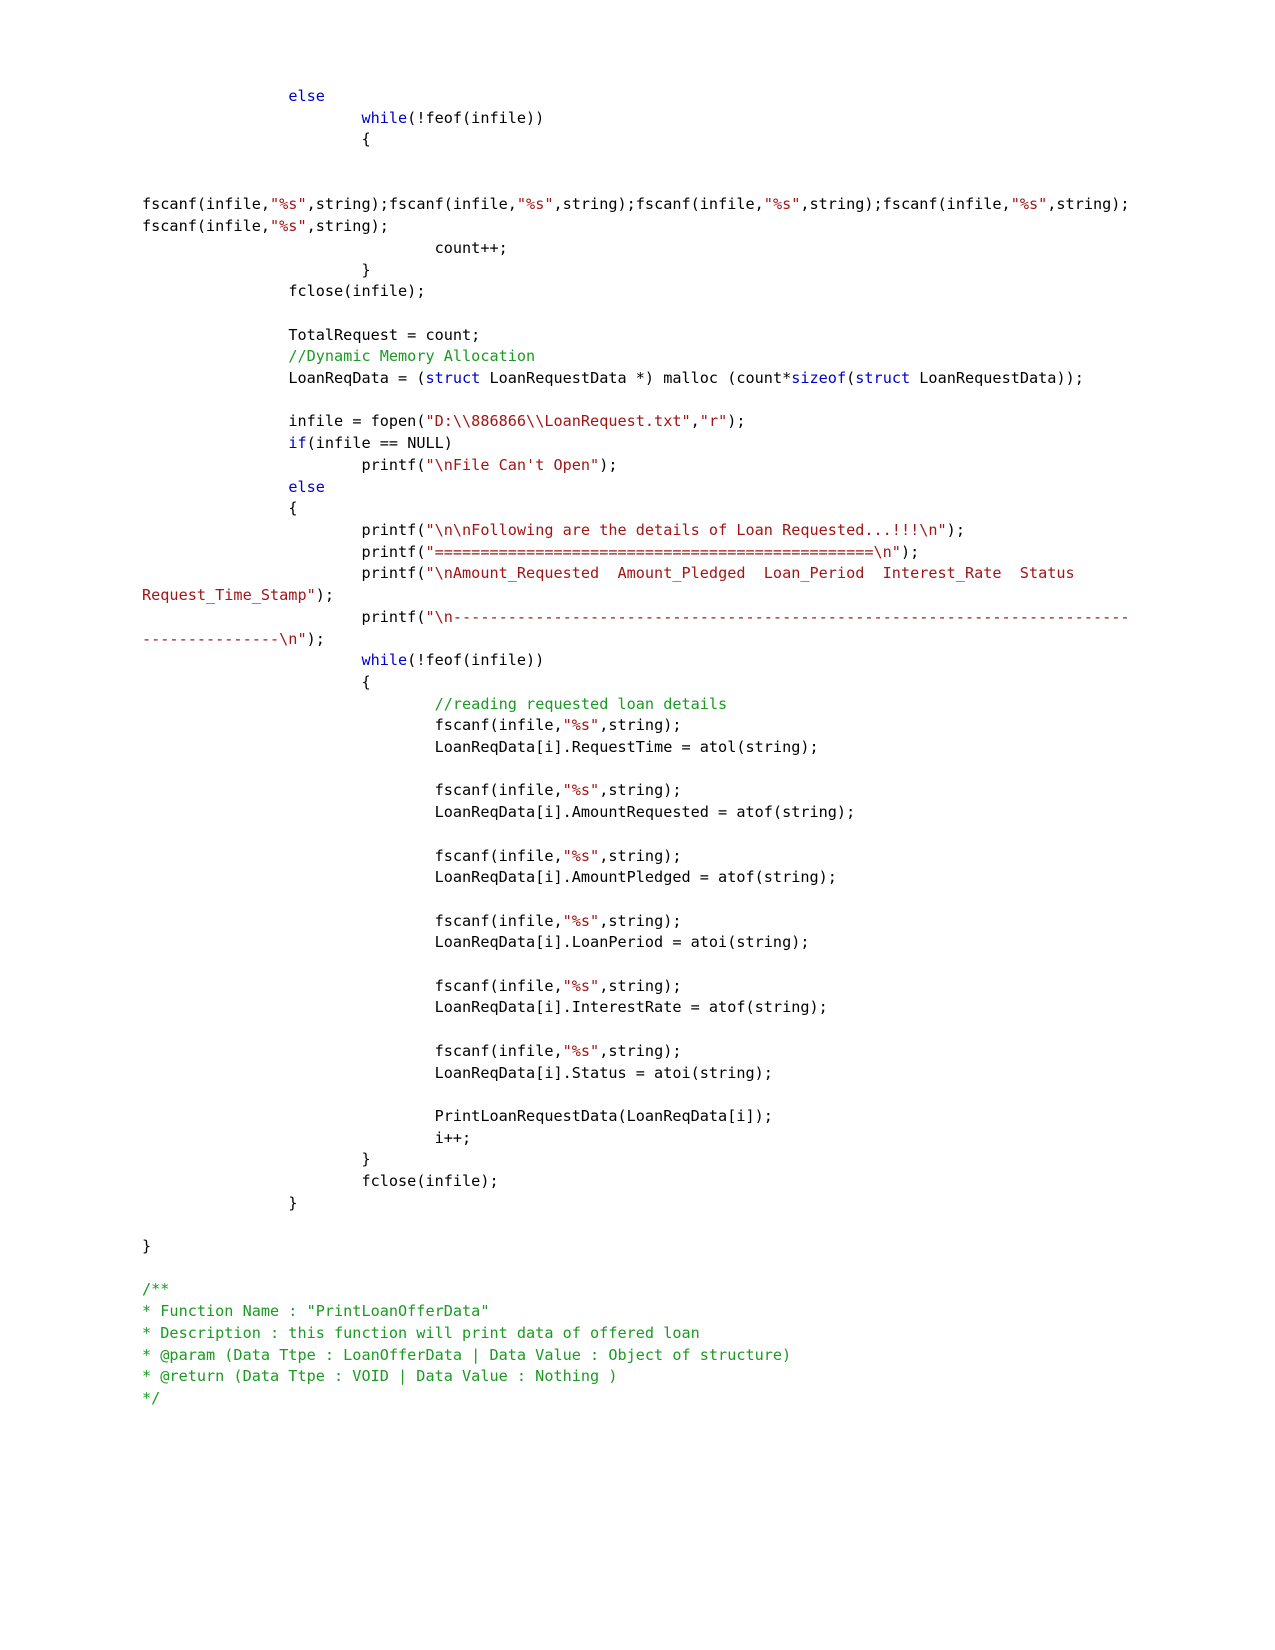 This screenshot has height=1650, width=1275. What do you see at coordinates (997, 378) in the screenshot?
I see `code-token-pln: LoanRequestData));` at bounding box center [997, 378].